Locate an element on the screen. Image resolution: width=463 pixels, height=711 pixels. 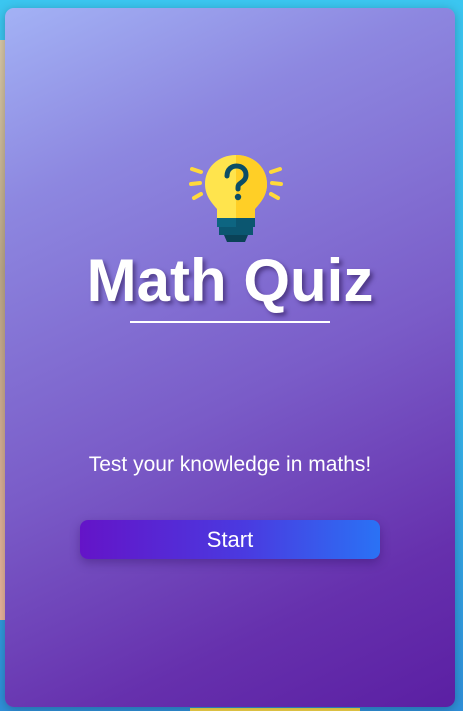
quiz-tagline: Test your knowledge in maths! is located at coordinates (230, 464).